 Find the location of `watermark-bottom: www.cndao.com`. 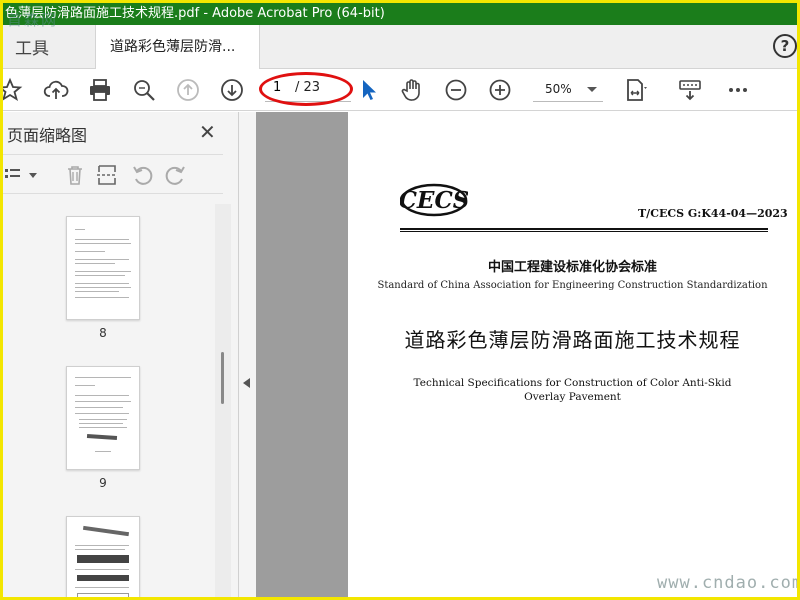

watermark-bottom: www.cndao.com is located at coordinates (728, 583).